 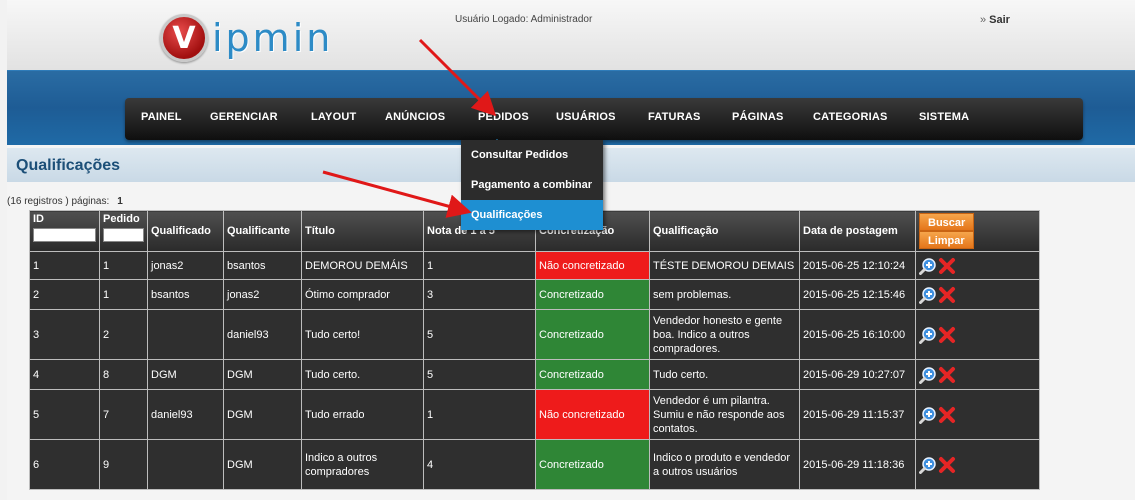 I want to click on nav-item-sistema: SISTEMA, so click(x=944, y=117).